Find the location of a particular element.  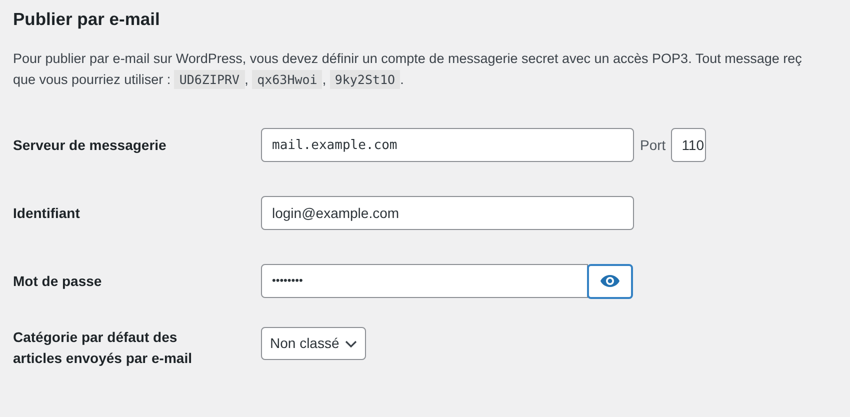

show-password-button is located at coordinates (610, 281).